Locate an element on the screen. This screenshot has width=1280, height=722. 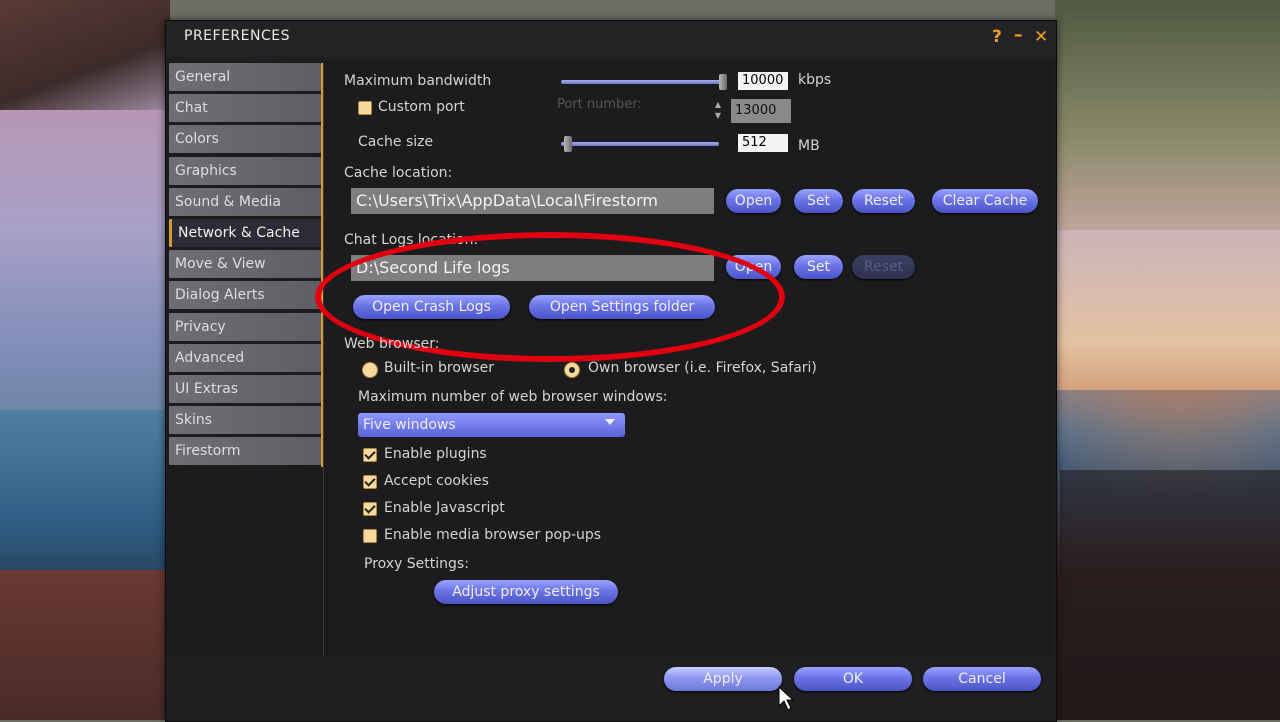
enable-plugins-label: Enable plugins is located at coordinates (435, 454).